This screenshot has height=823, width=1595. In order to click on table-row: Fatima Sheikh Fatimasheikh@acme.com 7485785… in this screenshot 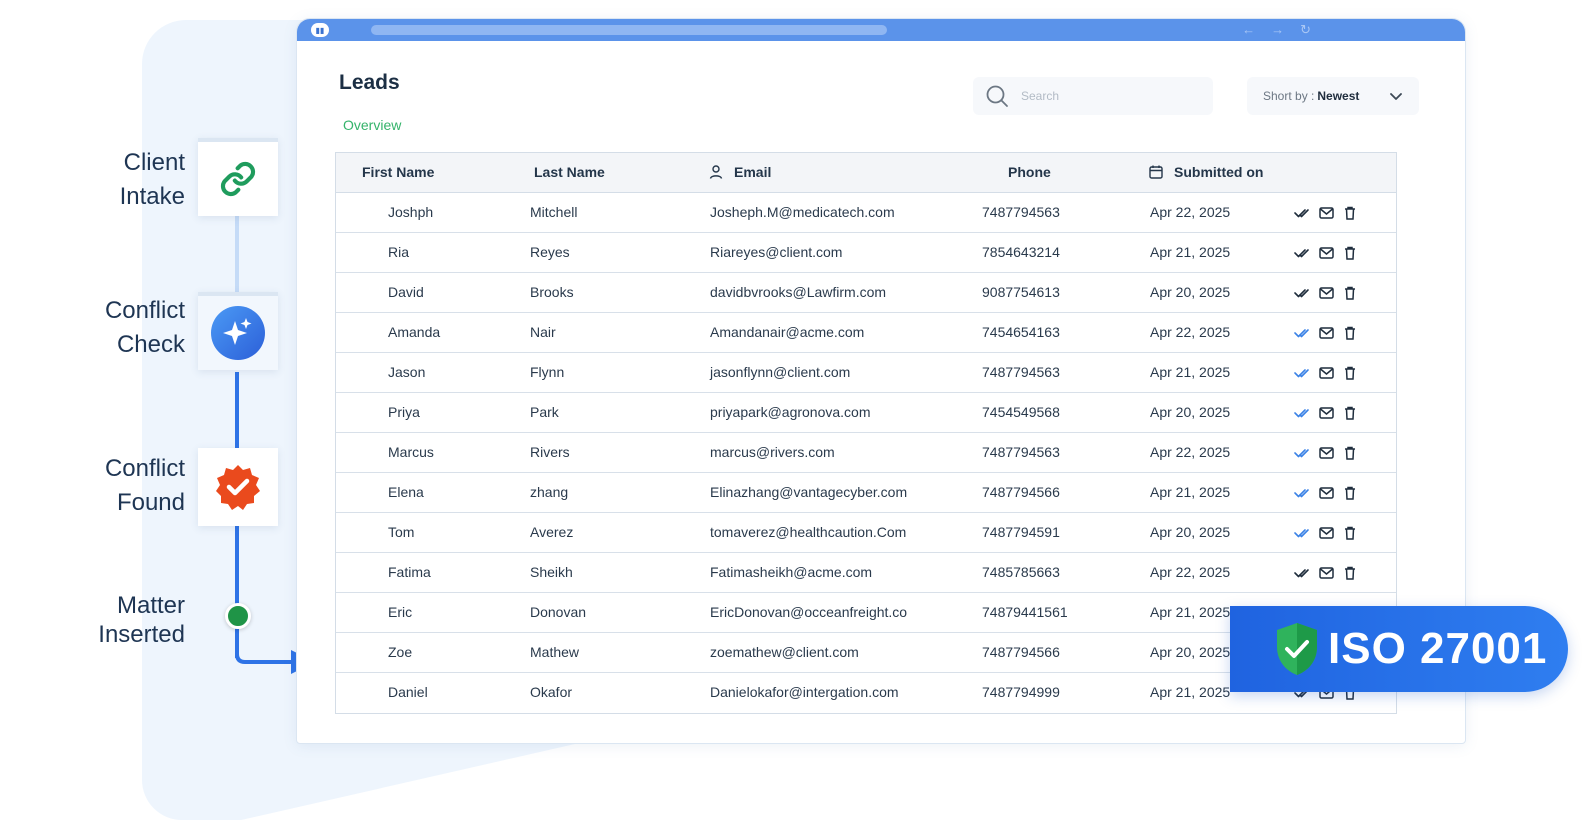, I will do `click(866, 573)`.